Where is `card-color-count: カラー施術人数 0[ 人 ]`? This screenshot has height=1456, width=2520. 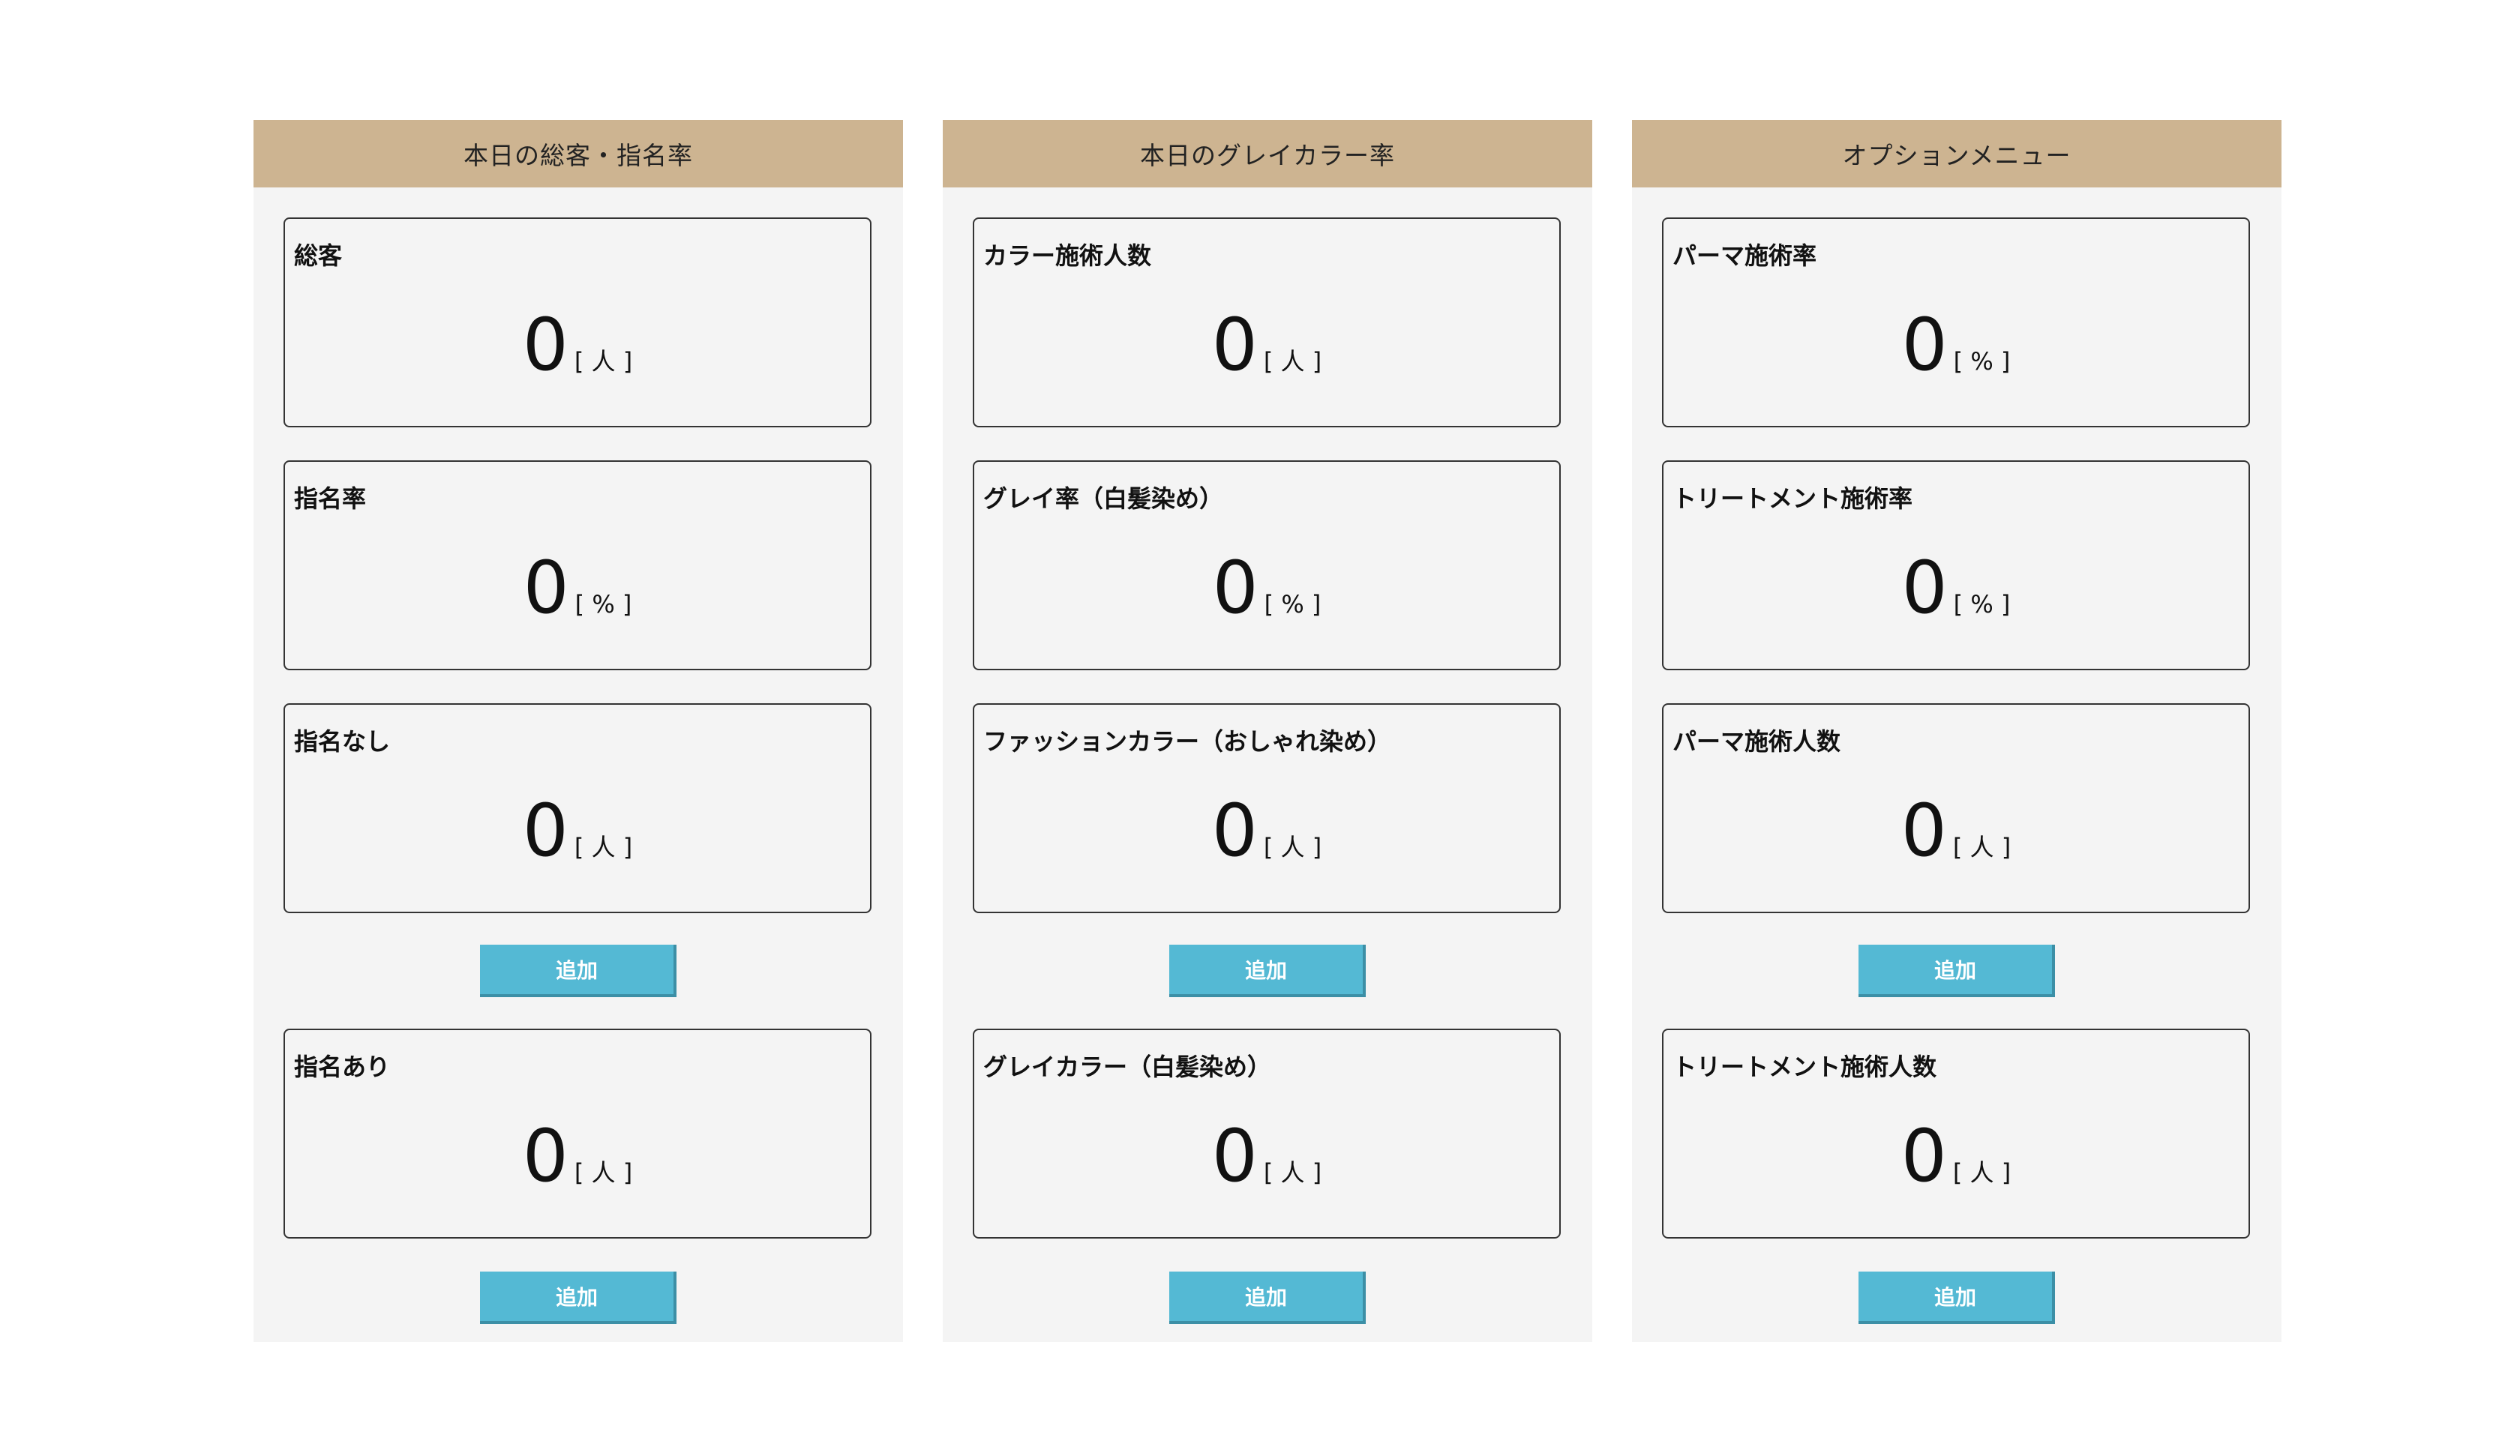 card-color-count: カラー施術人数 0[ 人 ] is located at coordinates (1267, 322).